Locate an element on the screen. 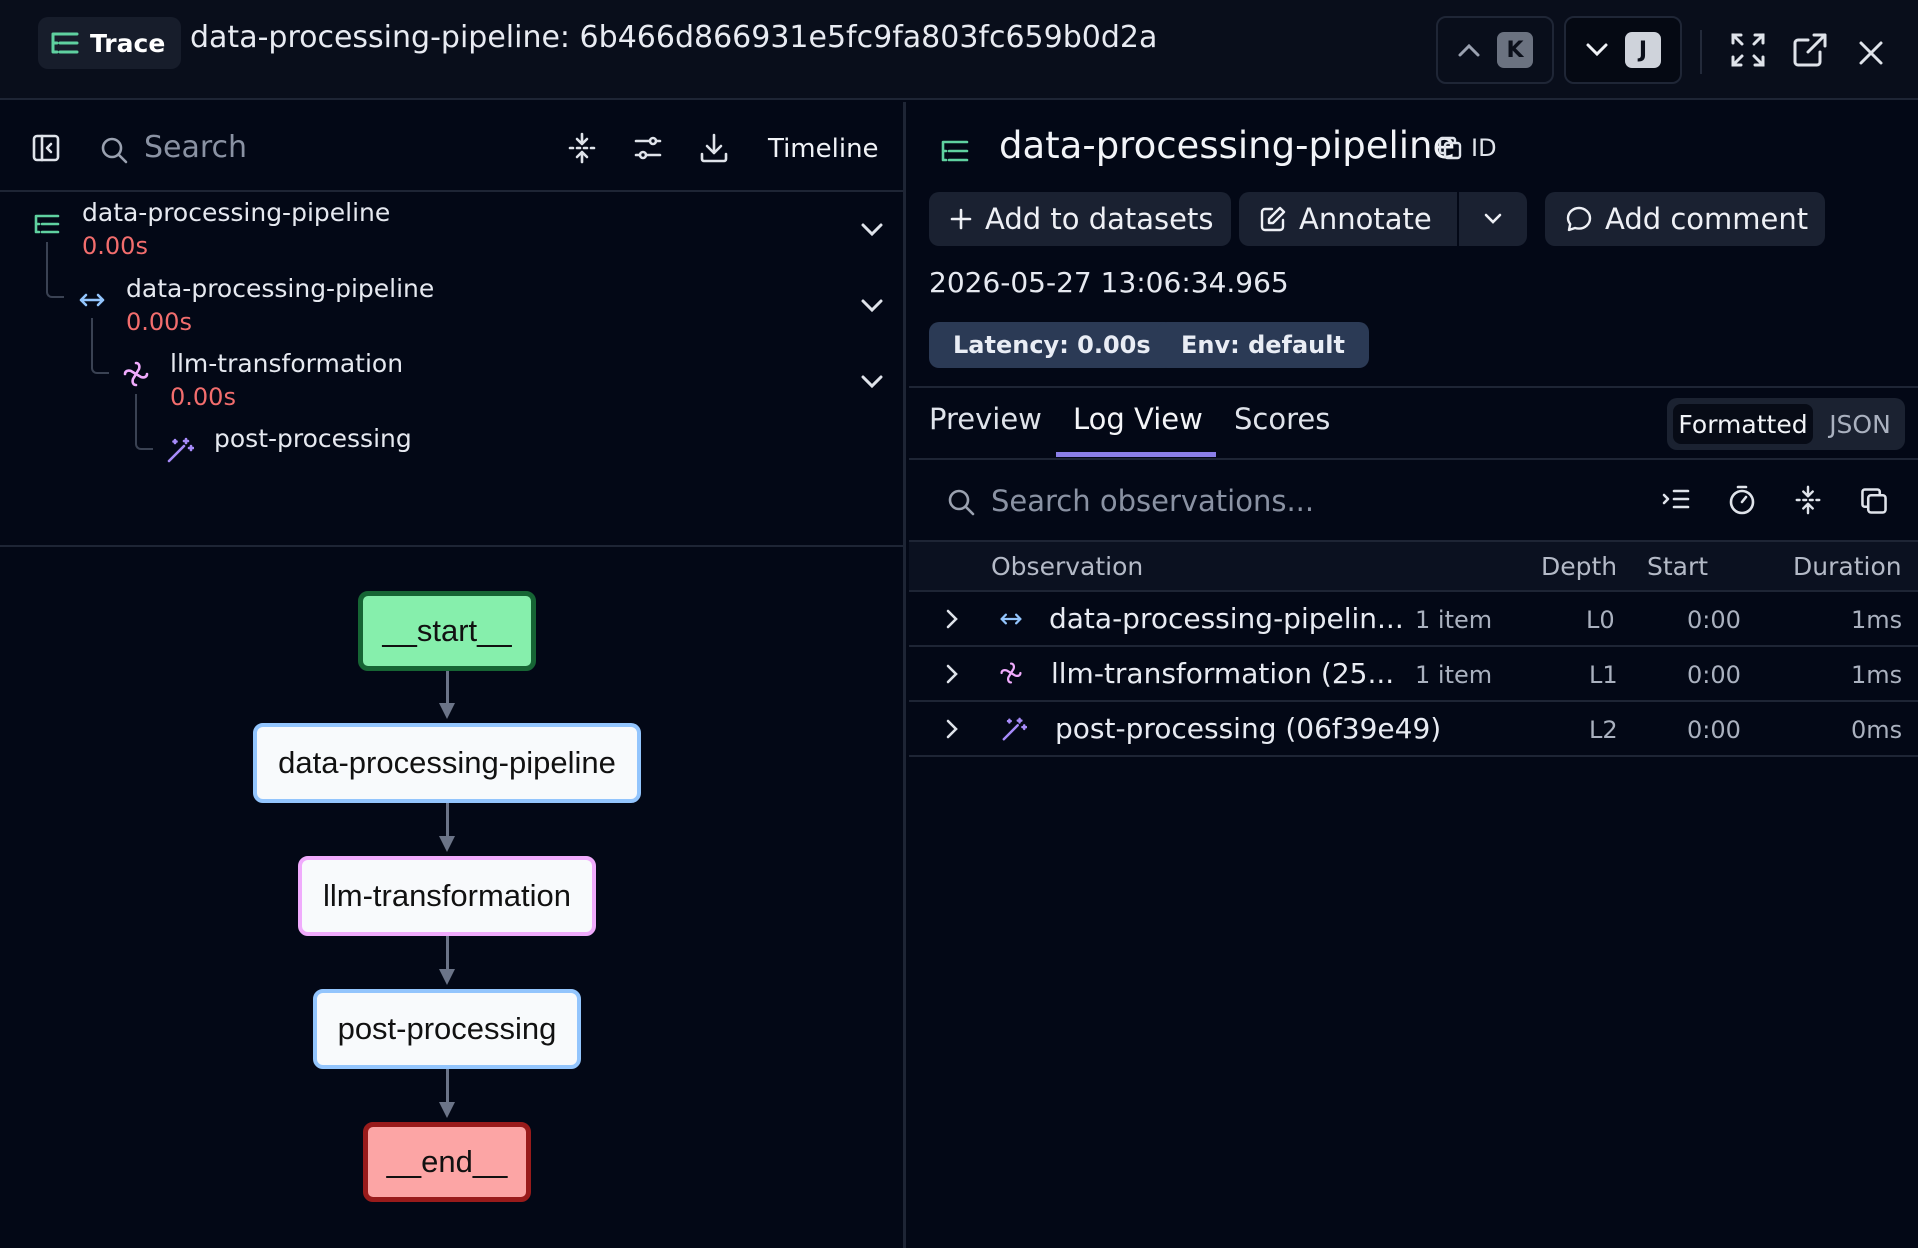 This screenshot has width=1918, height=1248. trace-list-icon is located at coordinates (65, 43).